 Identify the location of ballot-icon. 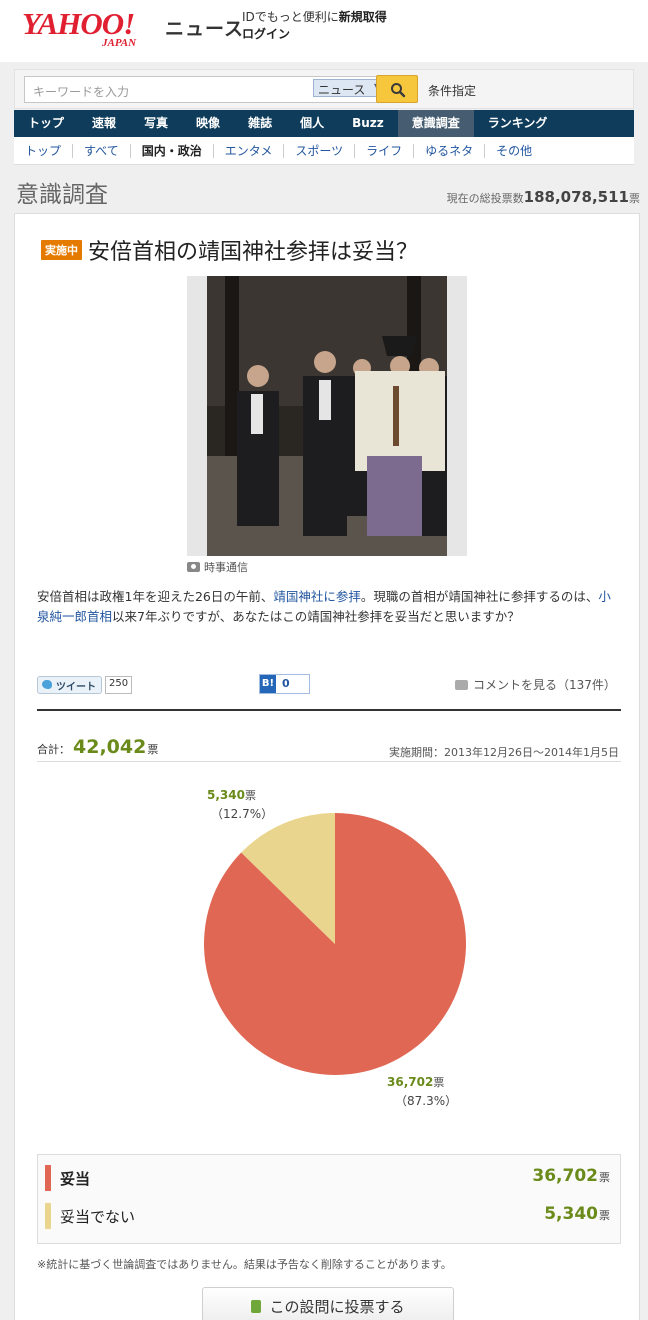
(256, 1306).